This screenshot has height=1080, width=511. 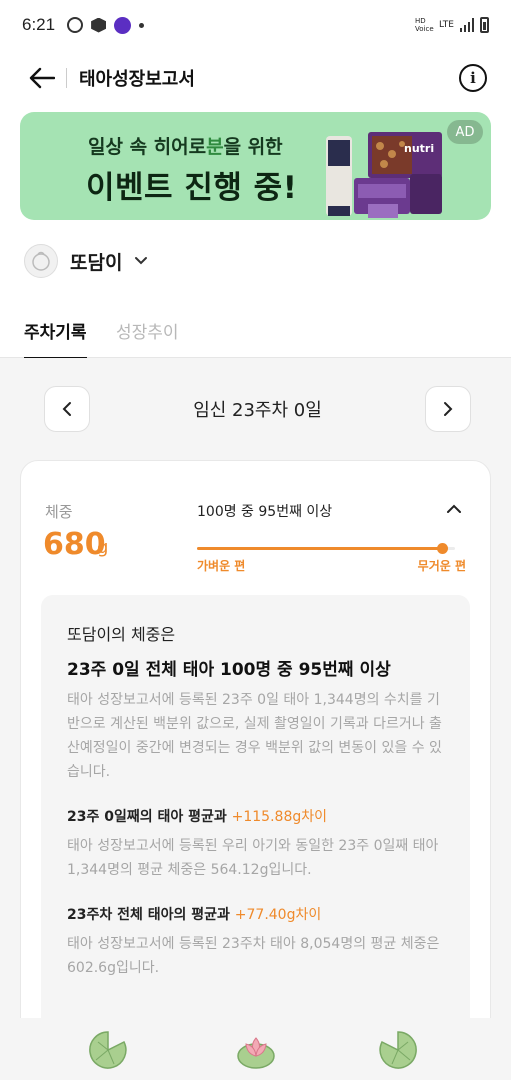 I want to click on more-dot-icon, so click(x=142, y=25).